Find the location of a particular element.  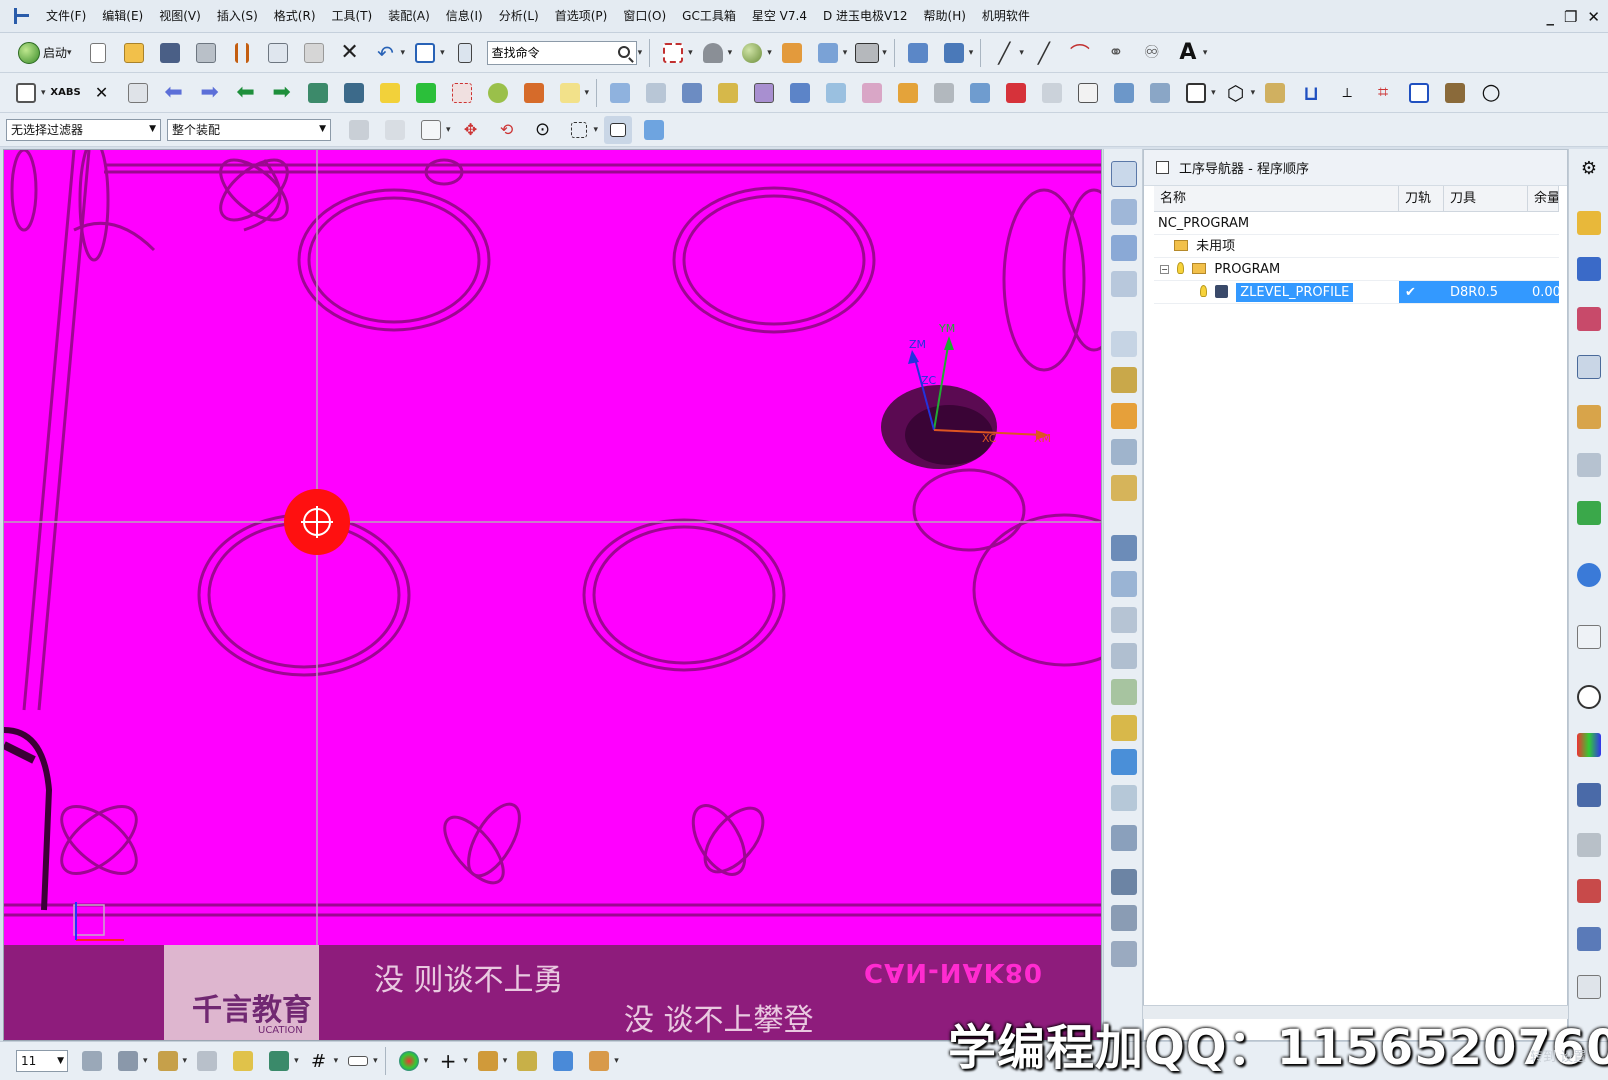

filter-settings-icon is located at coordinates (359, 130).